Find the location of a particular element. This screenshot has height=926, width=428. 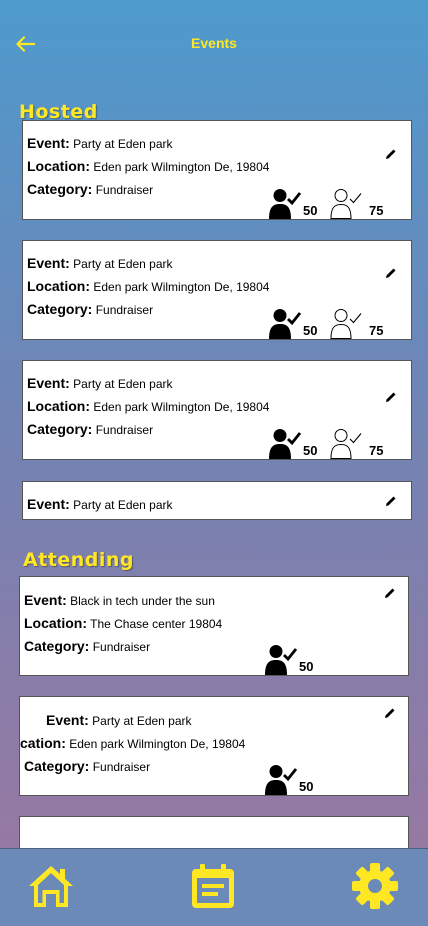

gear-icon is located at coordinates (375, 886).